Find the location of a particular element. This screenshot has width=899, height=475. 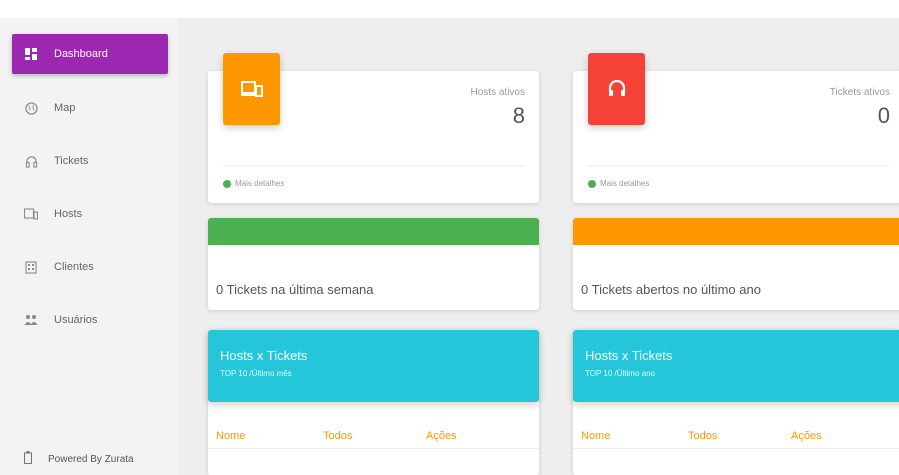

sidebar-item-clientes: Clientes is located at coordinates (90, 267).